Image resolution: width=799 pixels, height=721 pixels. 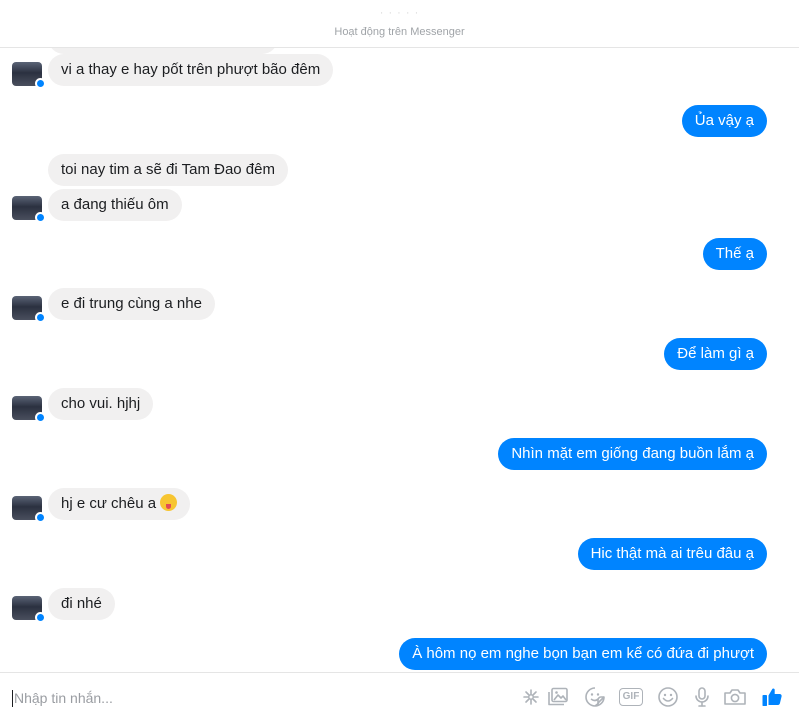 What do you see at coordinates (168, 170) in the screenshot?
I see `message-incoming: toi nay tim a sẽ đi Tam Đao đêm` at bounding box center [168, 170].